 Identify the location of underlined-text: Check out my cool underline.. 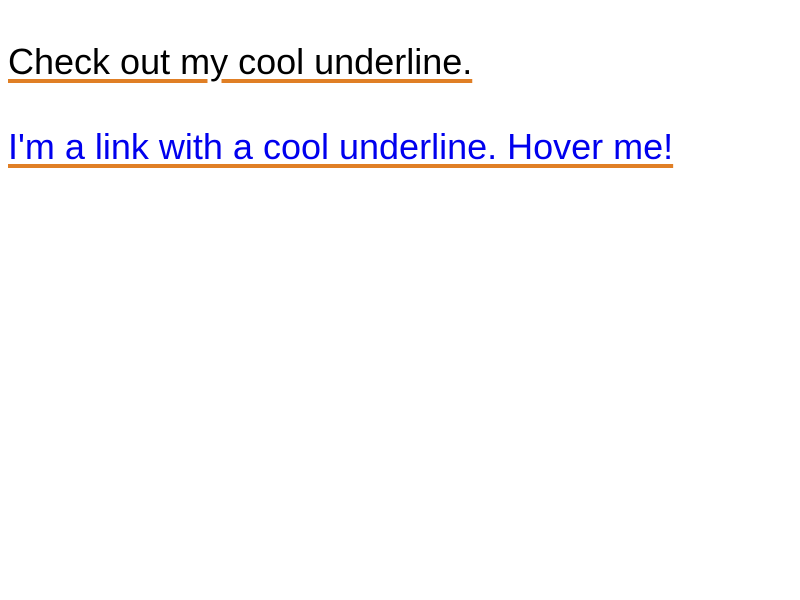
(240, 62).